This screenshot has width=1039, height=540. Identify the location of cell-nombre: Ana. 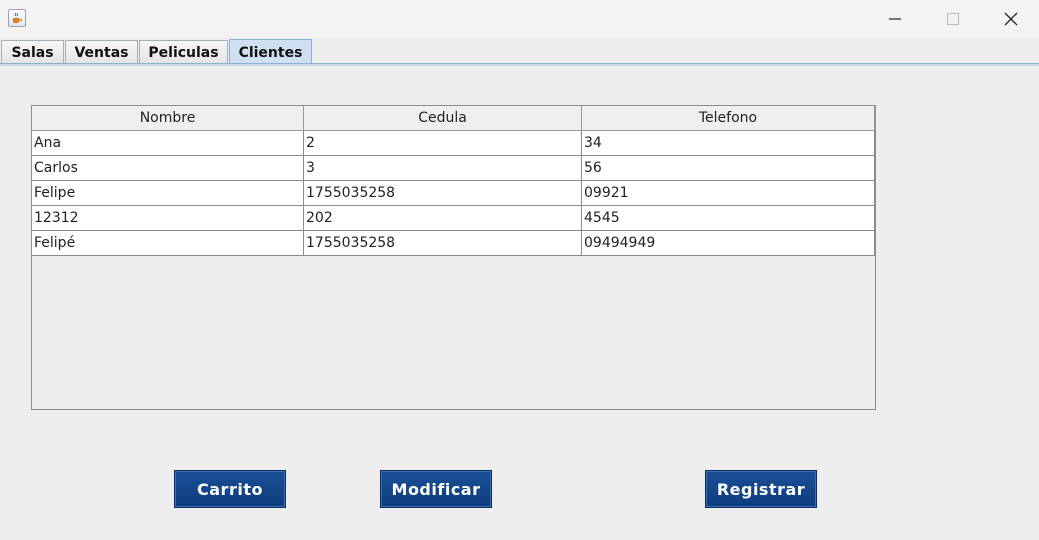
(168, 143).